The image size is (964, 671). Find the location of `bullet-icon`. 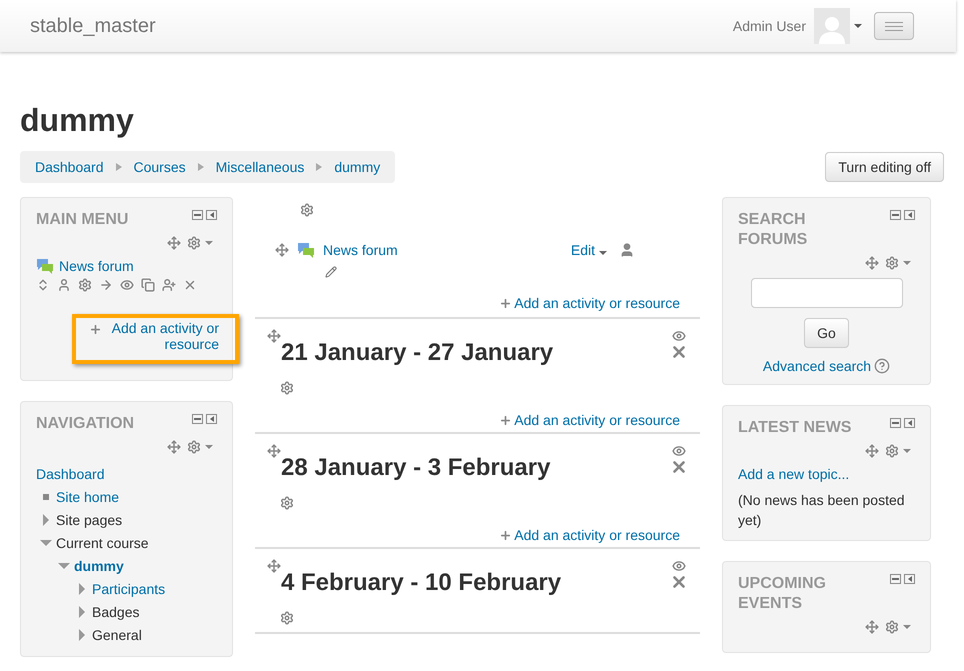

bullet-icon is located at coordinates (46, 497).